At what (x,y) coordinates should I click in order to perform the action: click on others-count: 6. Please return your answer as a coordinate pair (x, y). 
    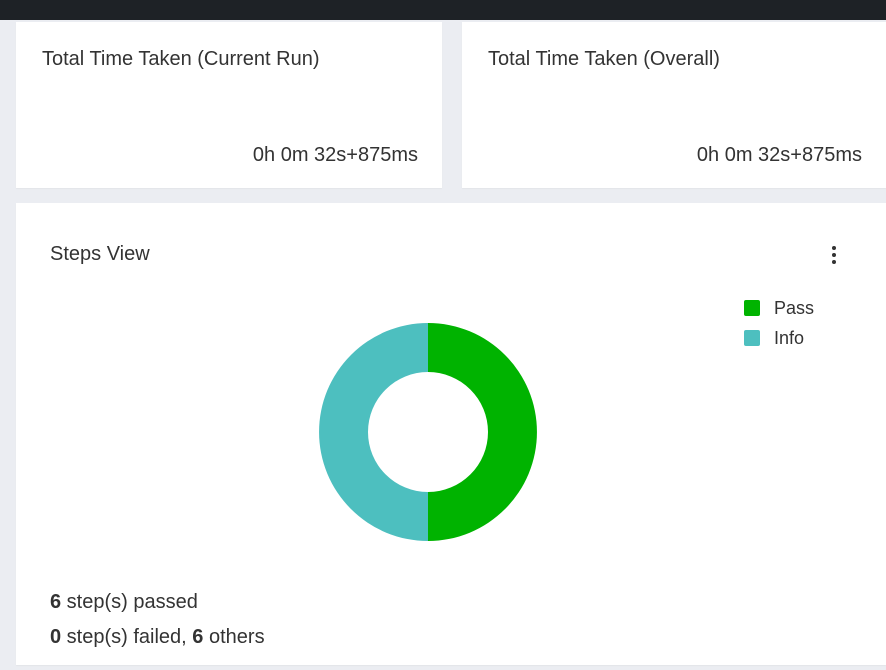
    Looking at the image, I should click on (198, 637).